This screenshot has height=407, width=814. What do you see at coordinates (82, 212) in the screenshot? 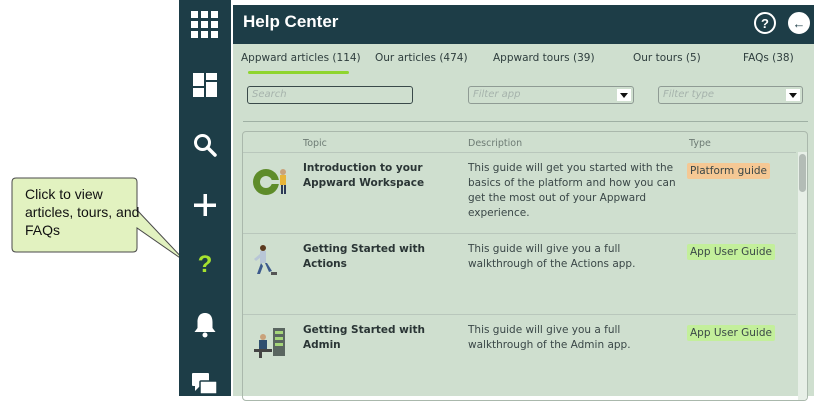
I see `callout-text: Click to view articles, tours, and FAQs` at bounding box center [82, 212].